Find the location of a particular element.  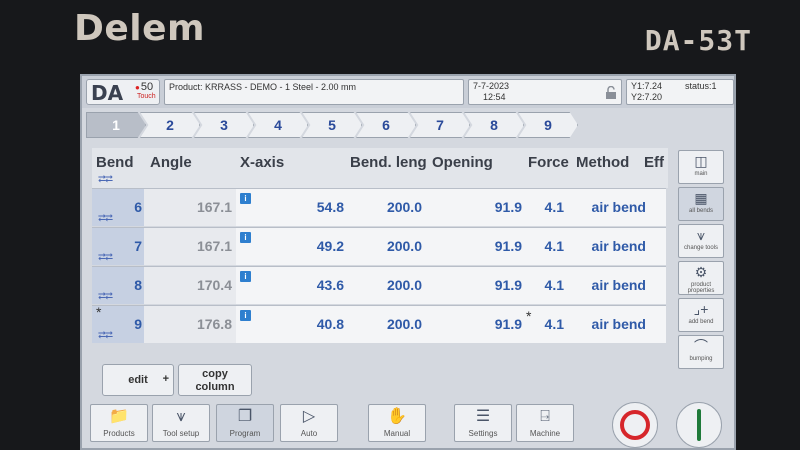

angle-value: 176.8 is located at coordinates (197, 324).